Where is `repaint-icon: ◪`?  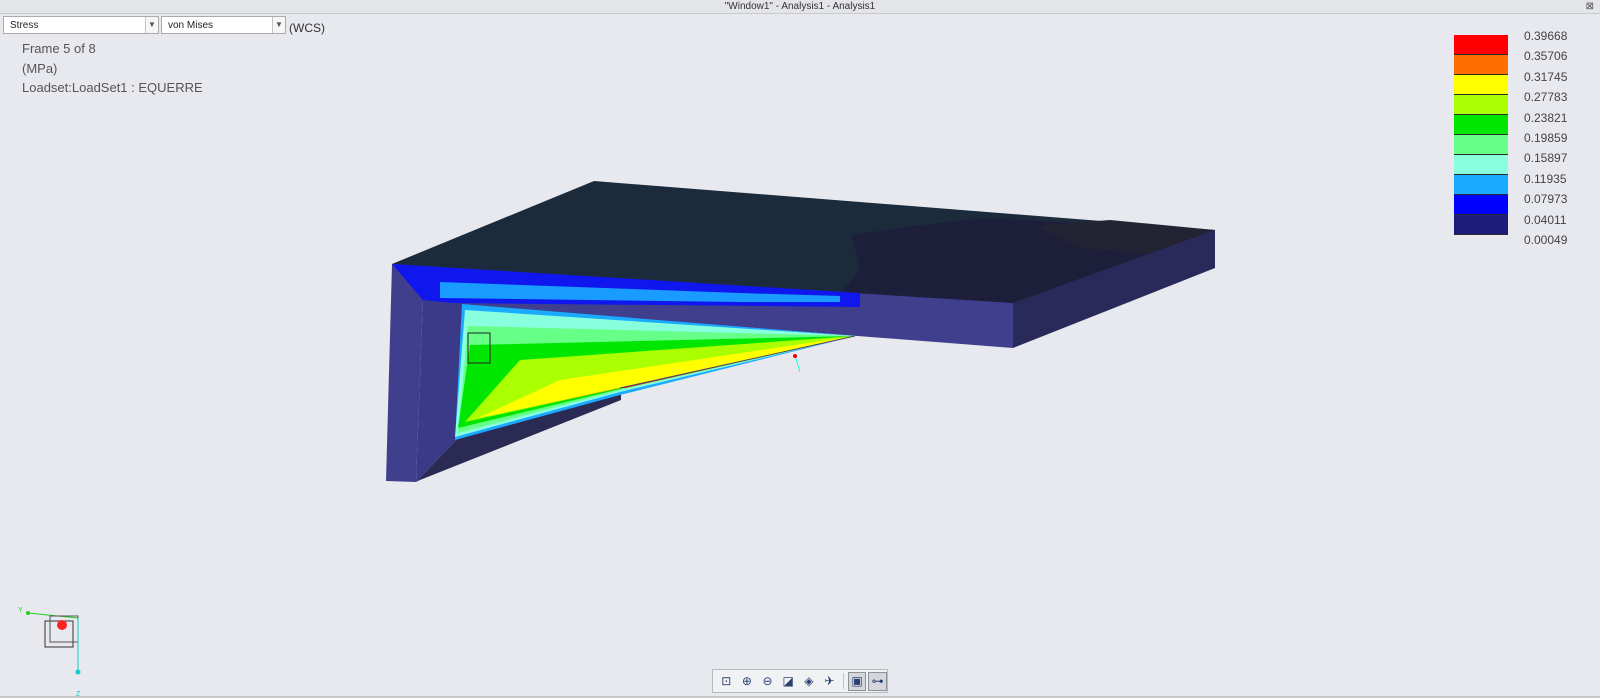 repaint-icon: ◪ is located at coordinates (788, 681).